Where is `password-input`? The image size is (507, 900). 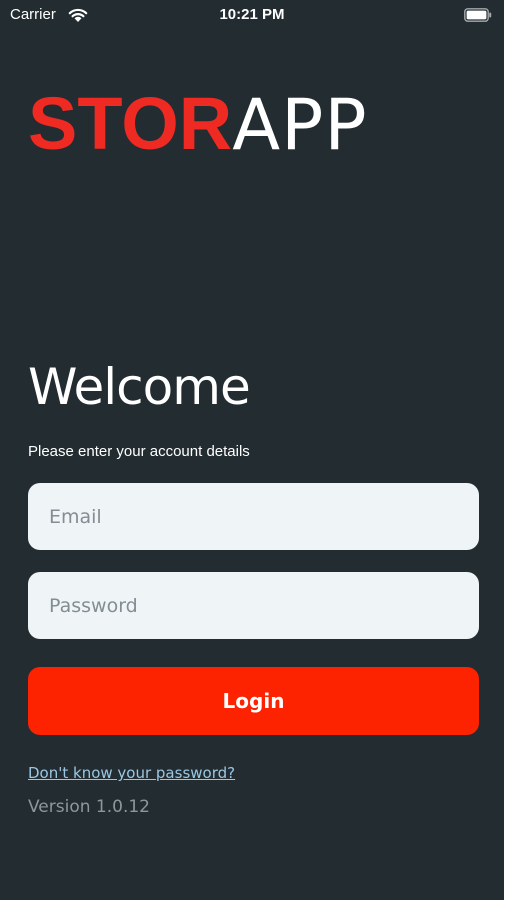 password-input is located at coordinates (253, 605).